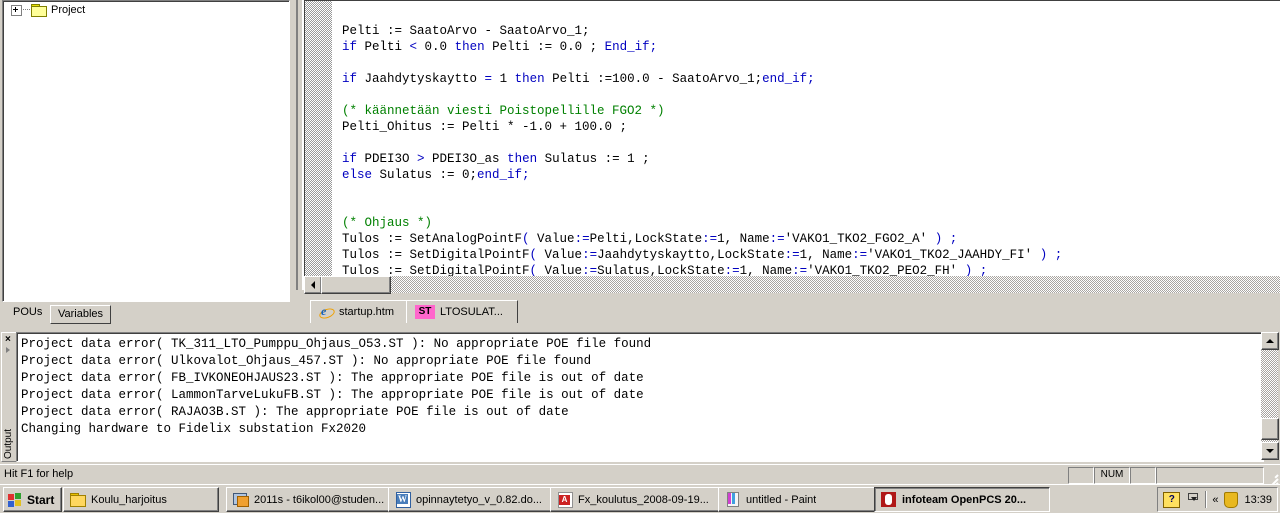 The image size is (1280, 513). What do you see at coordinates (8, 340) in the screenshot?
I see `close-icon: ×` at bounding box center [8, 340].